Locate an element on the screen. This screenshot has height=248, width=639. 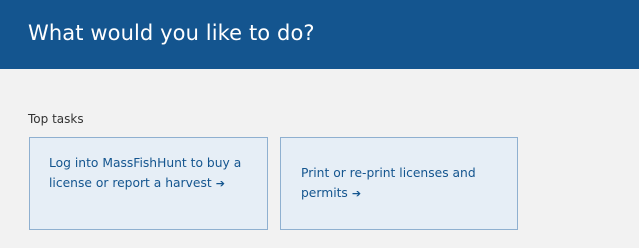
task-card-link: Print or re-print licenses and permits ➔ is located at coordinates (403, 183).